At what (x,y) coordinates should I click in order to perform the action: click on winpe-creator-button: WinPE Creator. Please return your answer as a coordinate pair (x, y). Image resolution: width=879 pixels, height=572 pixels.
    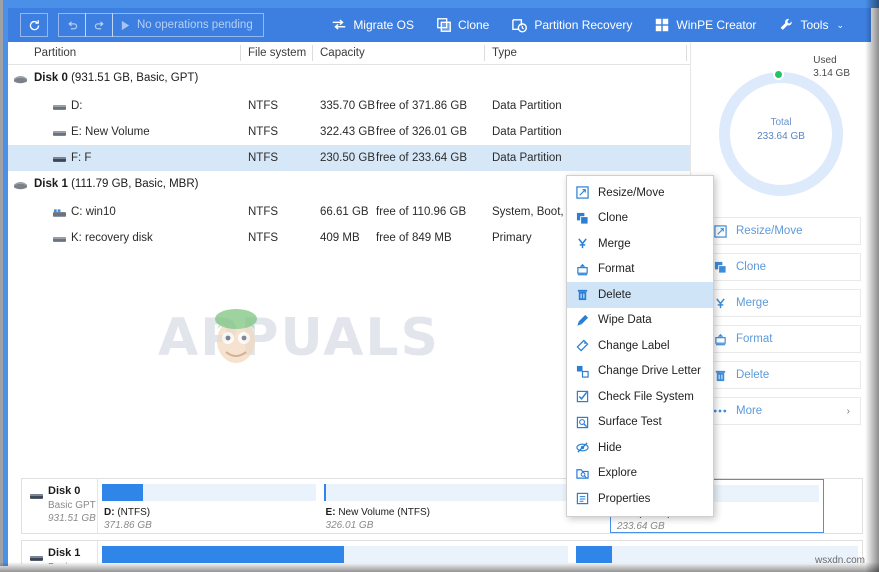
    Looking at the image, I should click on (705, 25).